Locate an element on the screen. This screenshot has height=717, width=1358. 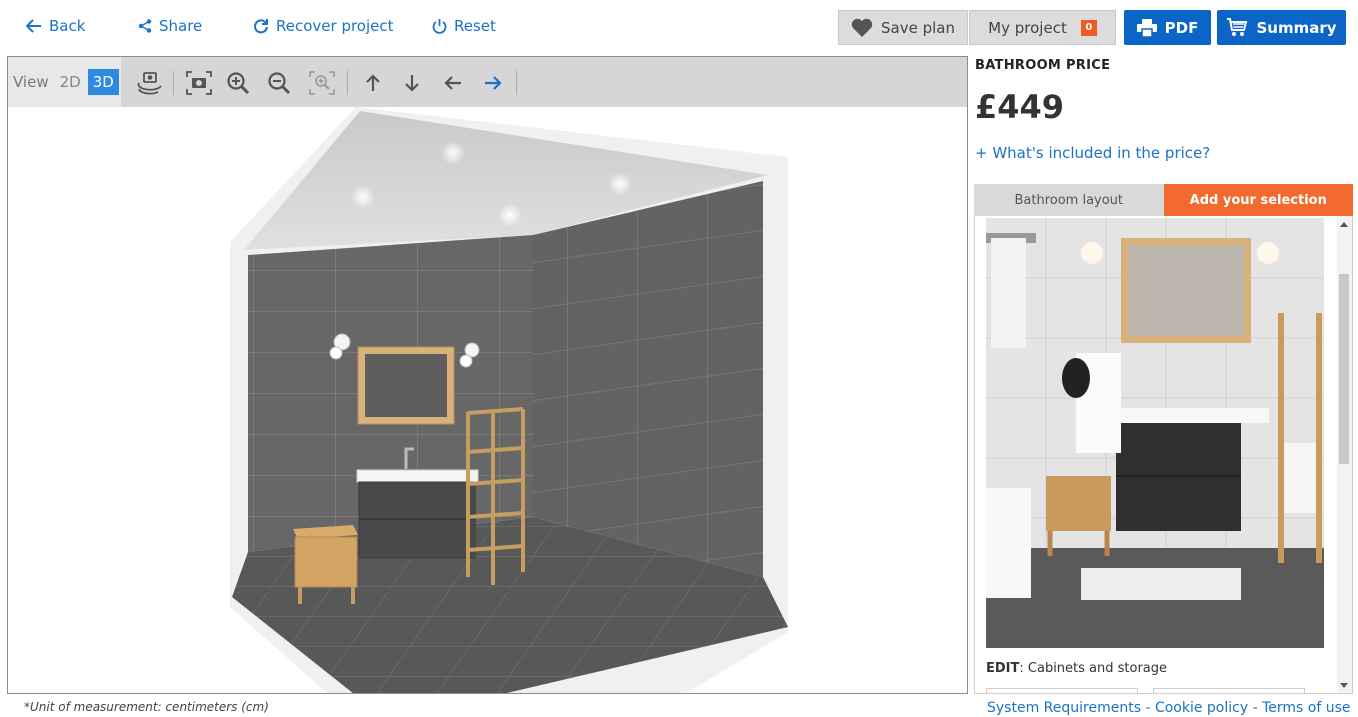
arrow-up-icon is located at coordinates (373, 82).